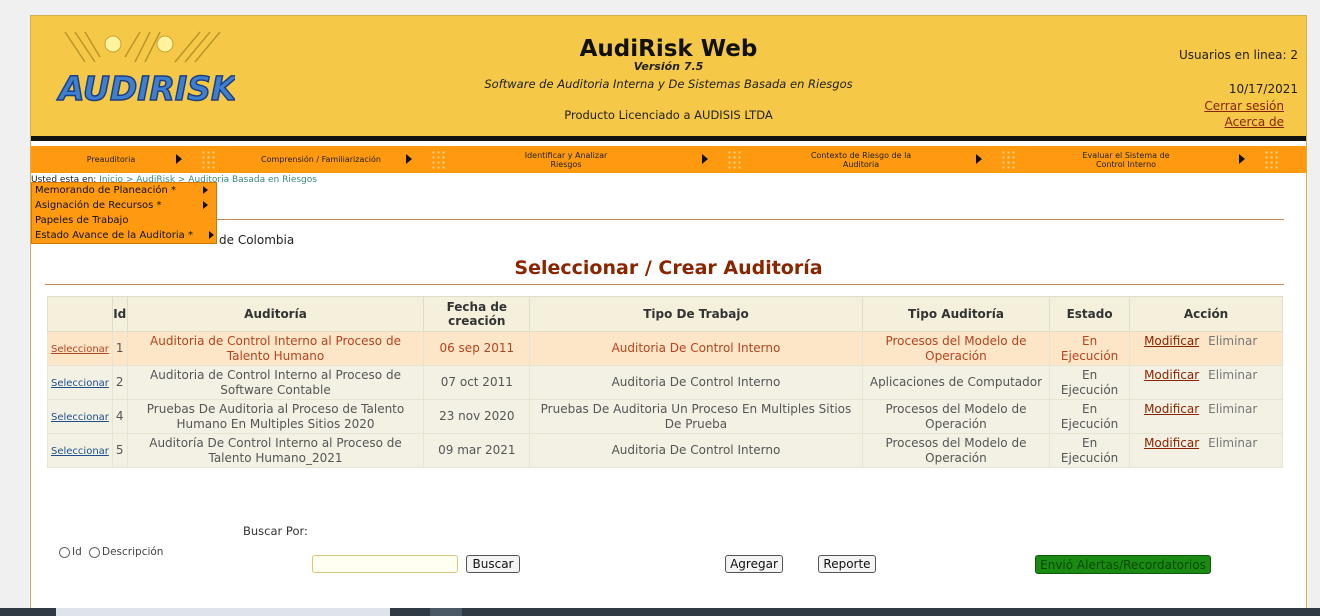 This screenshot has height=616, width=1320. Describe the element at coordinates (1123, 564) in the screenshot. I see `send-alerts-button: Envió Alertas/Recordatorios` at that location.